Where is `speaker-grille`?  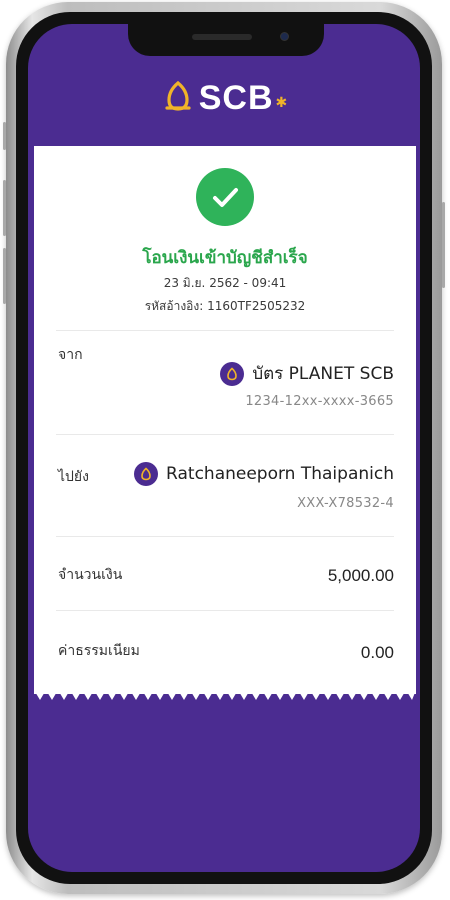
speaker-grille is located at coordinates (222, 37).